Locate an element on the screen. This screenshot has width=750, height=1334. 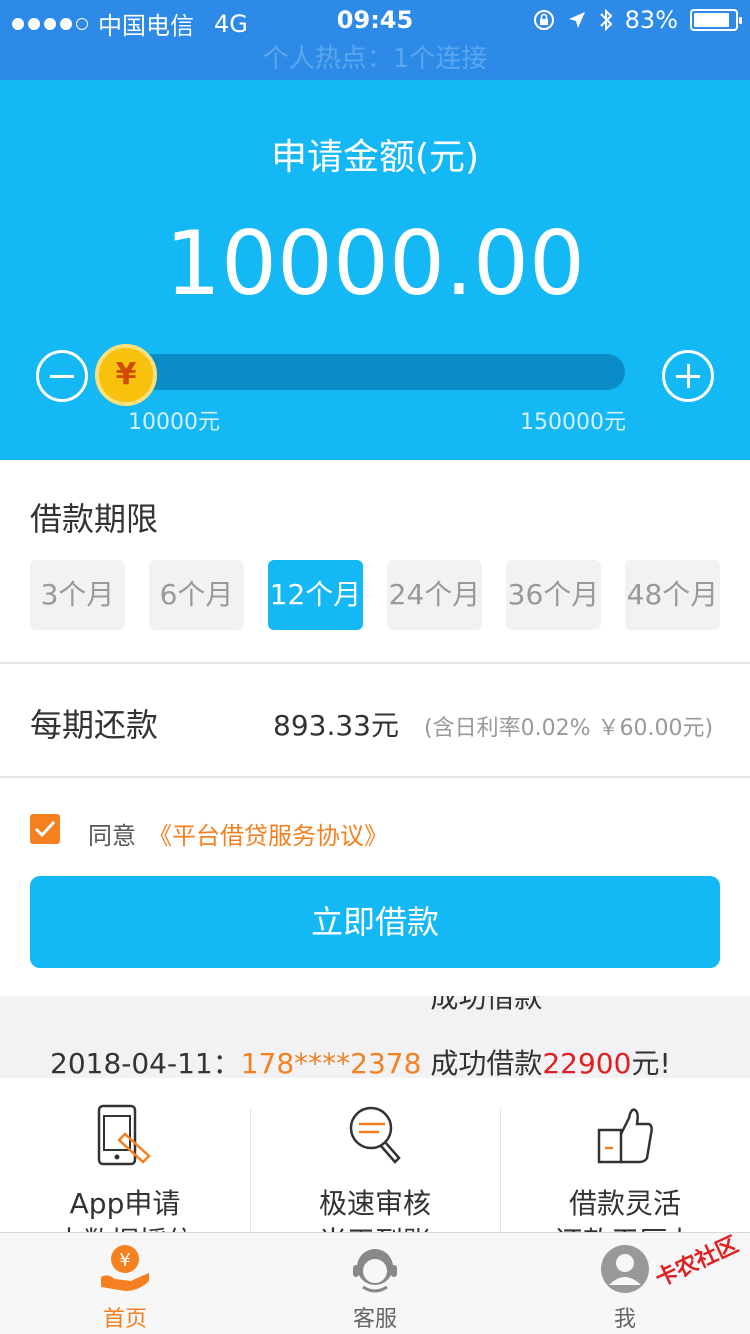
ticker-suffix: 元! is located at coordinates (651, 1062).